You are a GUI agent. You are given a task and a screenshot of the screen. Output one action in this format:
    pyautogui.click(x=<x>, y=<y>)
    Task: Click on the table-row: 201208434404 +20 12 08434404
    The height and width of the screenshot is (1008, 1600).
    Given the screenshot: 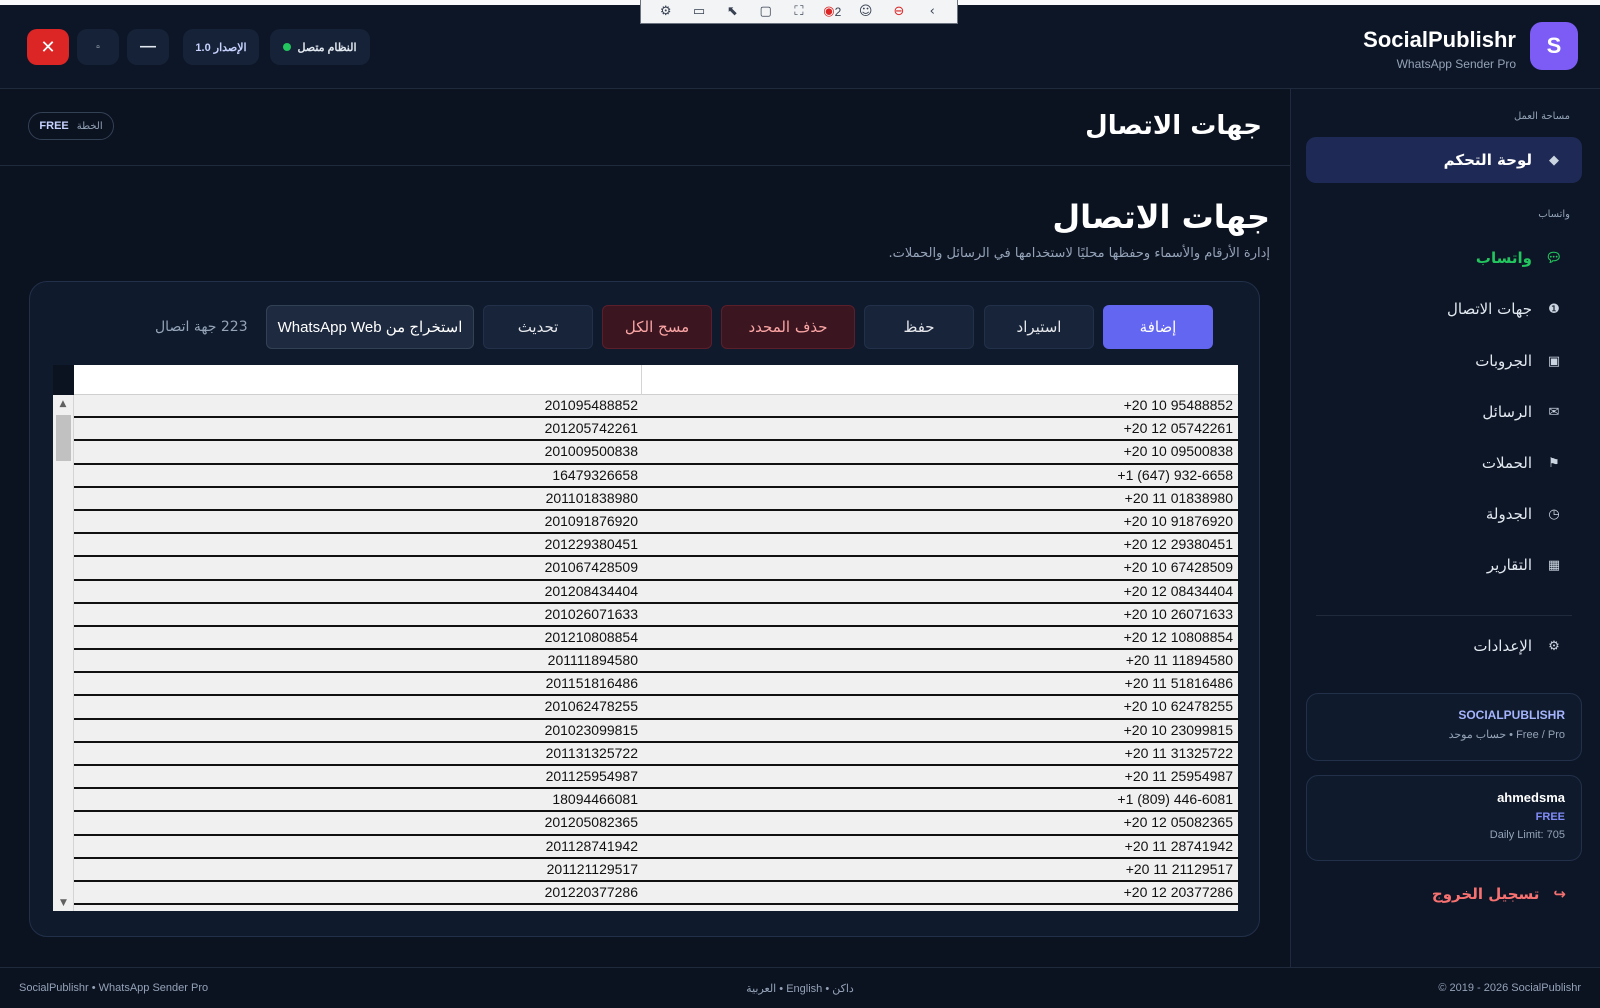 What is the action you would take?
    pyautogui.click(x=656, y=592)
    